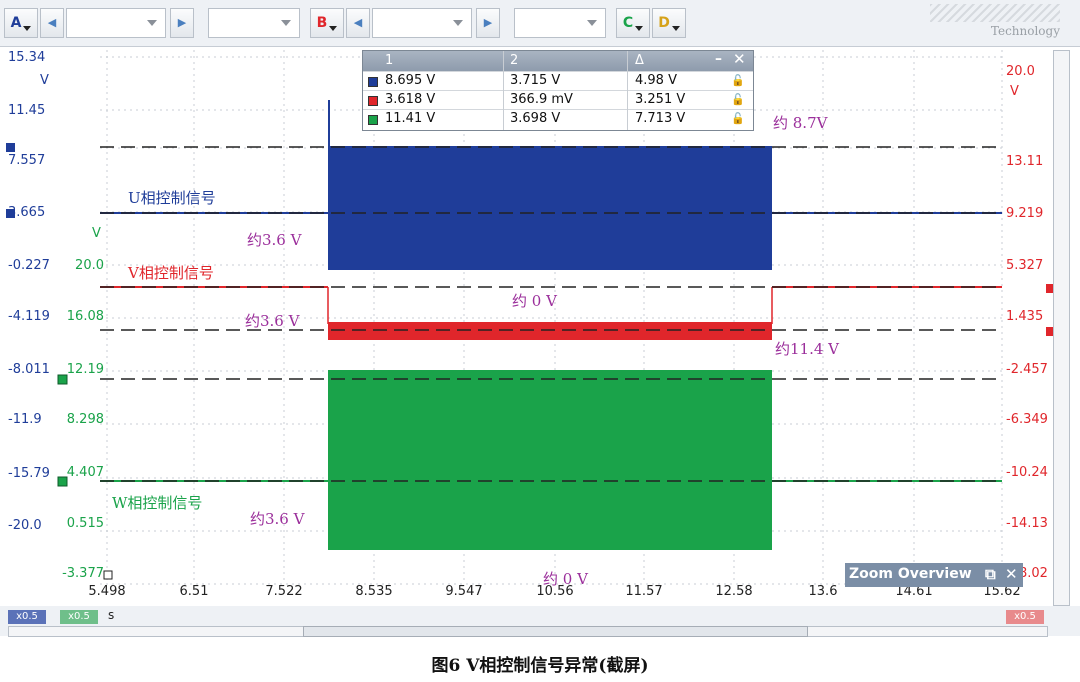 Image resolution: width=1080 pixels, height=682 pixels. Describe the element at coordinates (1025, 31) in the screenshot. I see `logo-text: Technology` at that location.